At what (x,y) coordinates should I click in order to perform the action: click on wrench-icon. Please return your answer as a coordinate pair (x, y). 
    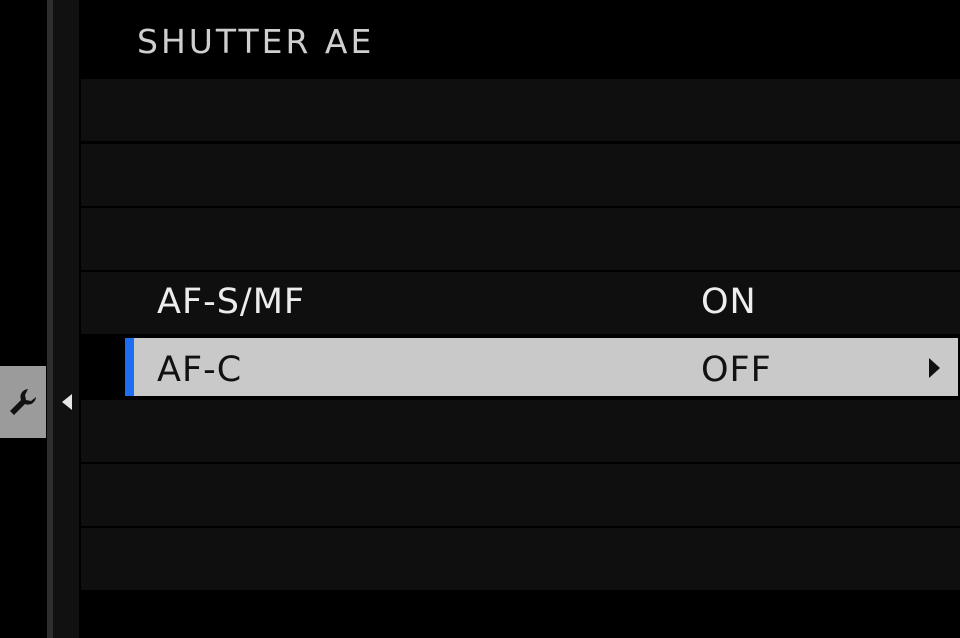
    Looking at the image, I should click on (23, 402).